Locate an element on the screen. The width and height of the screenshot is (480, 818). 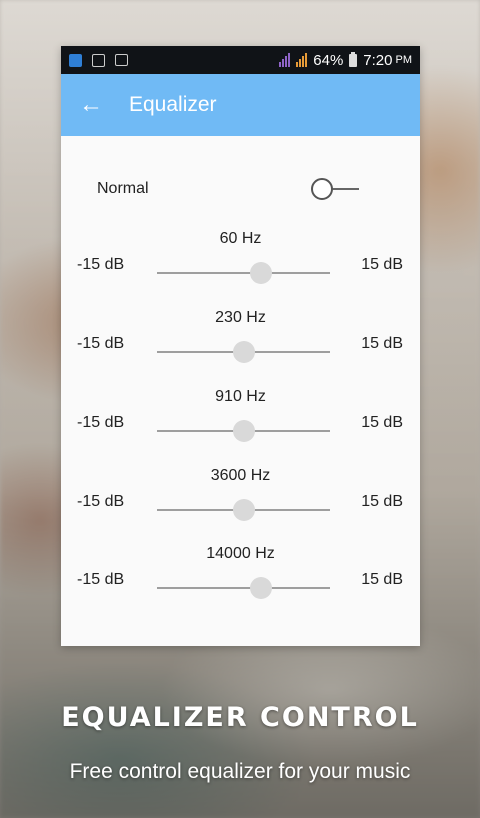
band-frequency: 14000 Hz is located at coordinates (240, 553).